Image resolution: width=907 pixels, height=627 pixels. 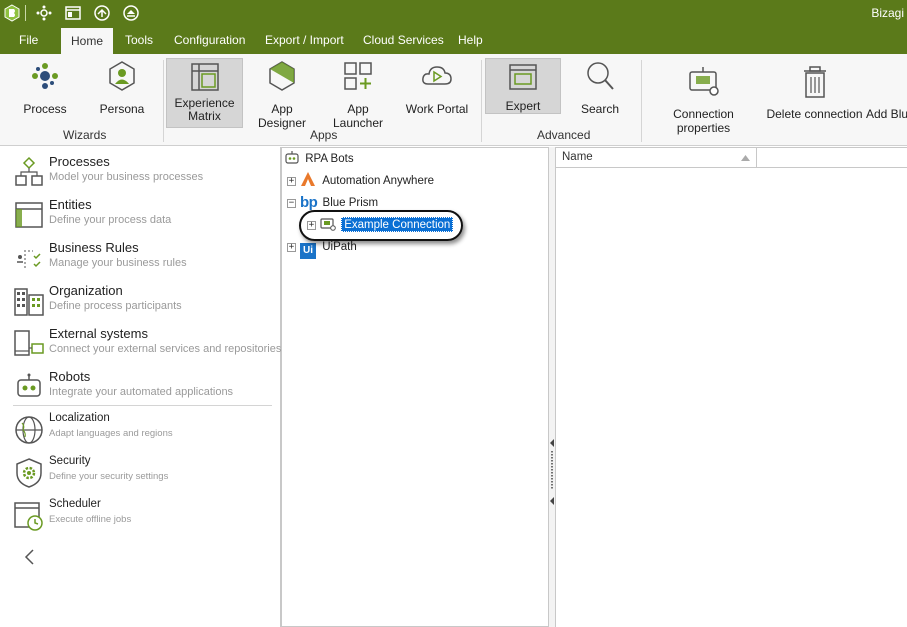 I want to click on nav-localization: Localization Adapt languages and regions, so click(x=144, y=431).